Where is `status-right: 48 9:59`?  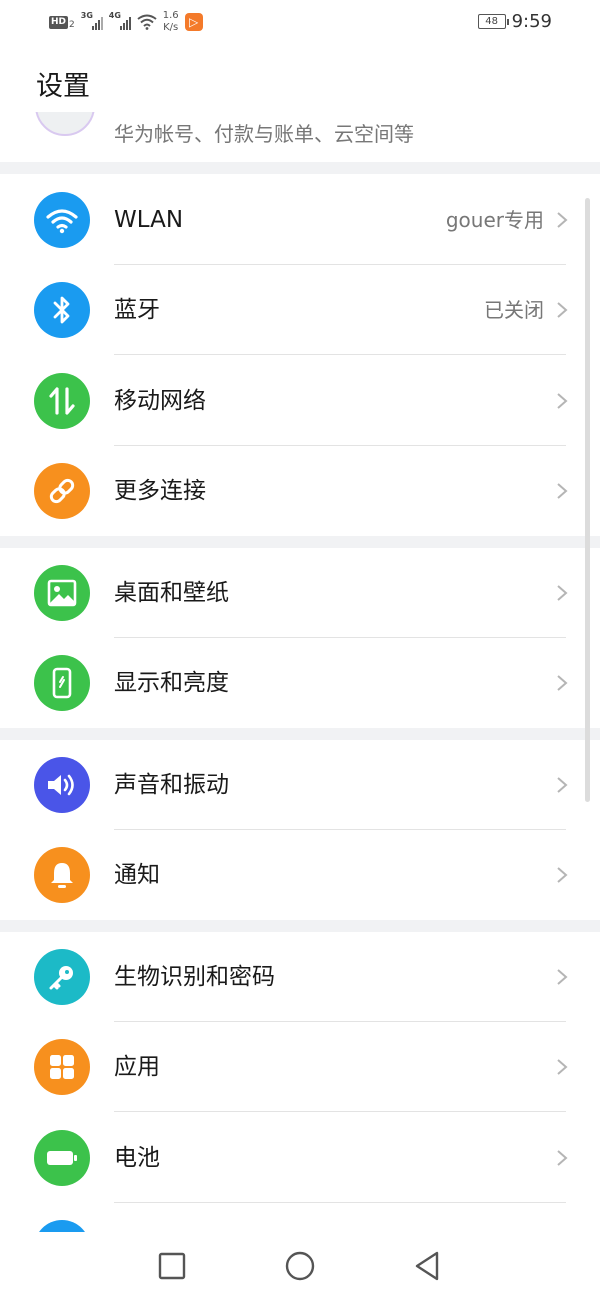 status-right: 48 9:59 is located at coordinates (514, 21).